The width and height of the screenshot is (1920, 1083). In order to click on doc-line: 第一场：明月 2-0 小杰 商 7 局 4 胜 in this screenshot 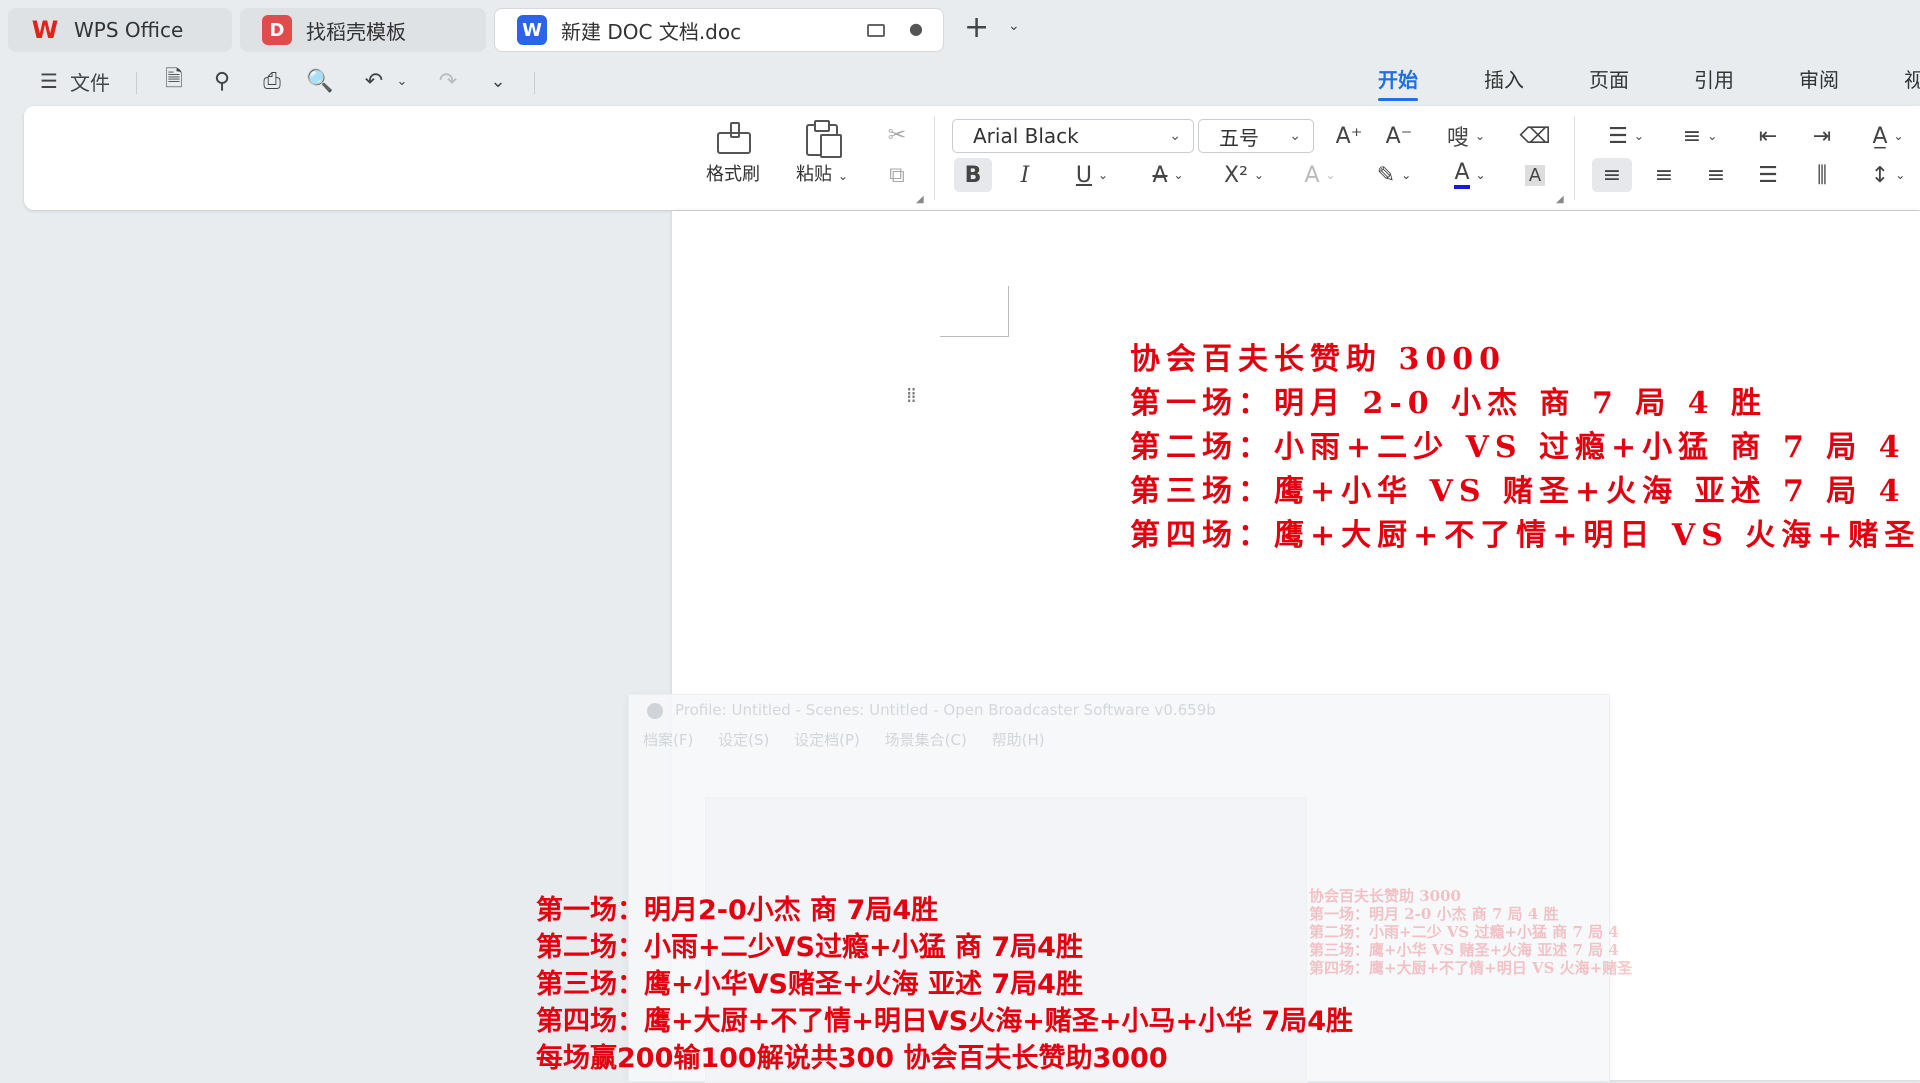, I will do `click(1449, 403)`.